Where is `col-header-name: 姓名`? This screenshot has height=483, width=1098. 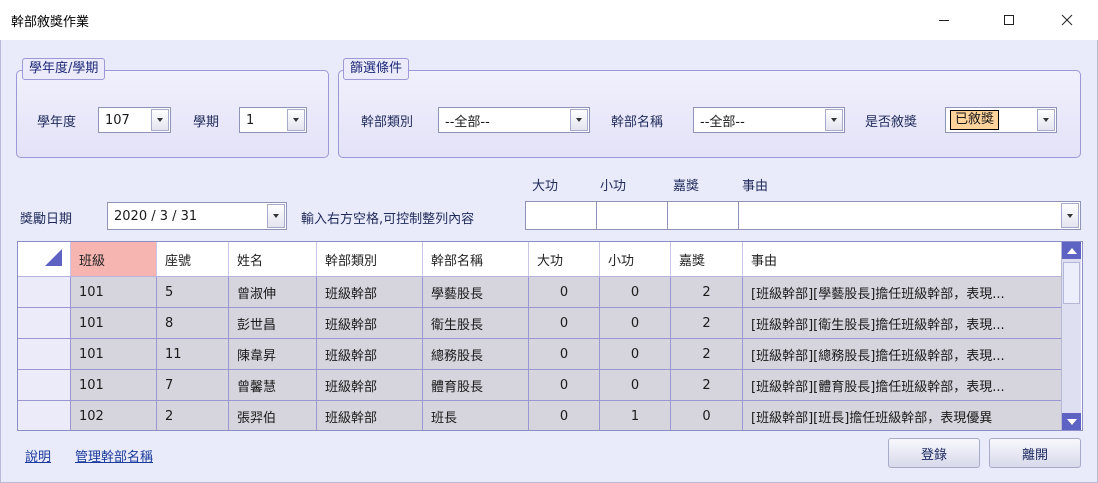 col-header-name: 姓名 is located at coordinates (272, 259).